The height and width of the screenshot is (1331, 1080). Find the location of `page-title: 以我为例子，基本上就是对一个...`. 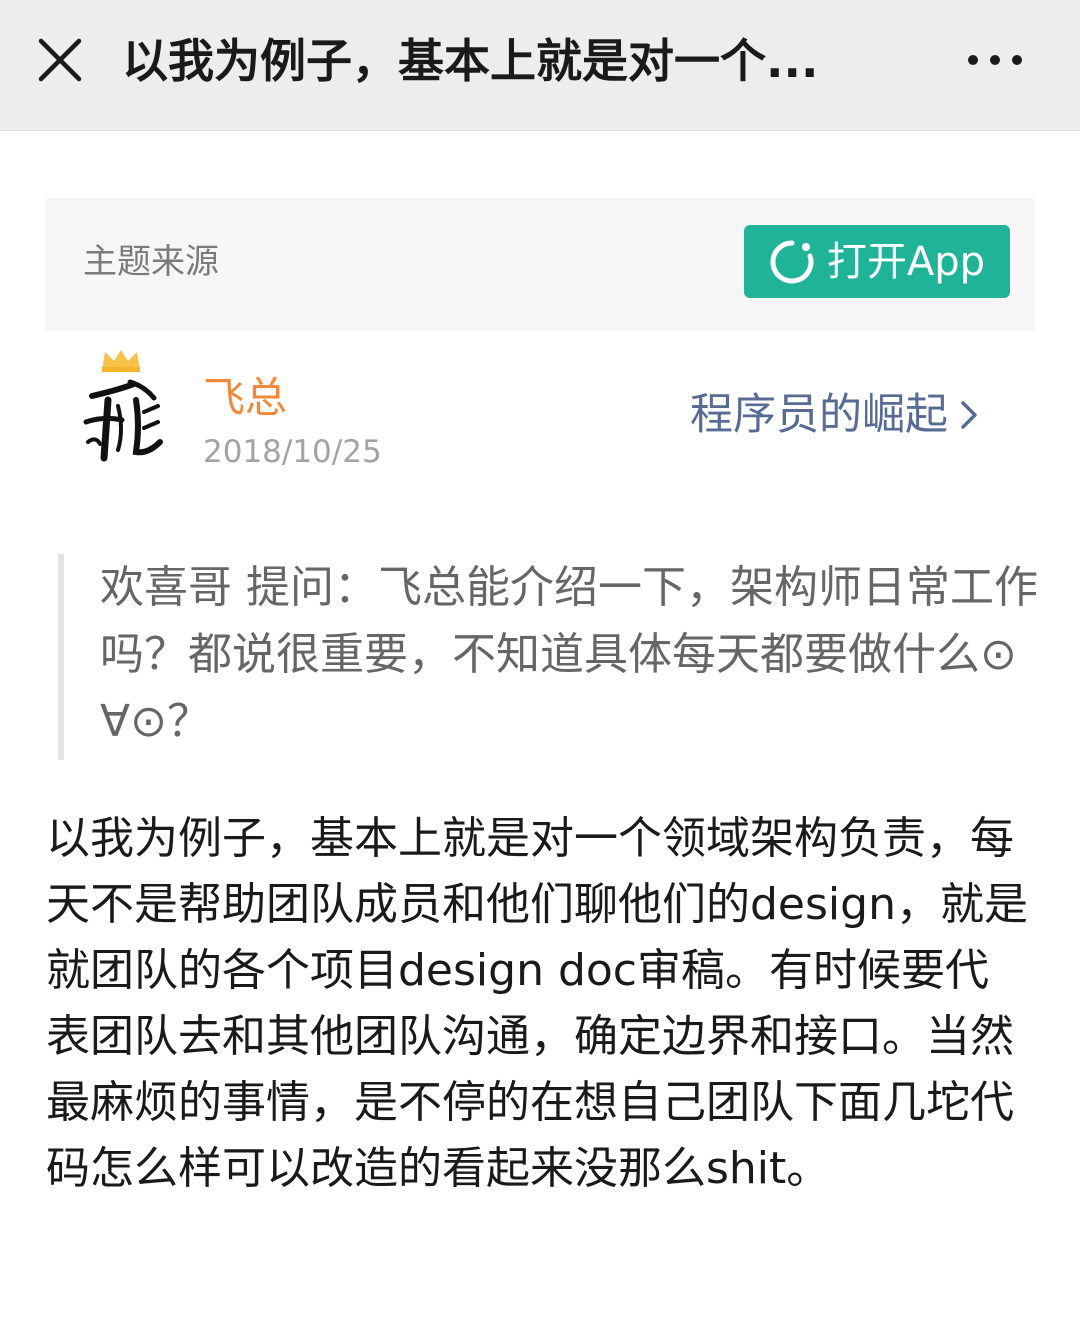

page-title: 以我为例子，基本上就是对一个... is located at coordinates (470, 61).